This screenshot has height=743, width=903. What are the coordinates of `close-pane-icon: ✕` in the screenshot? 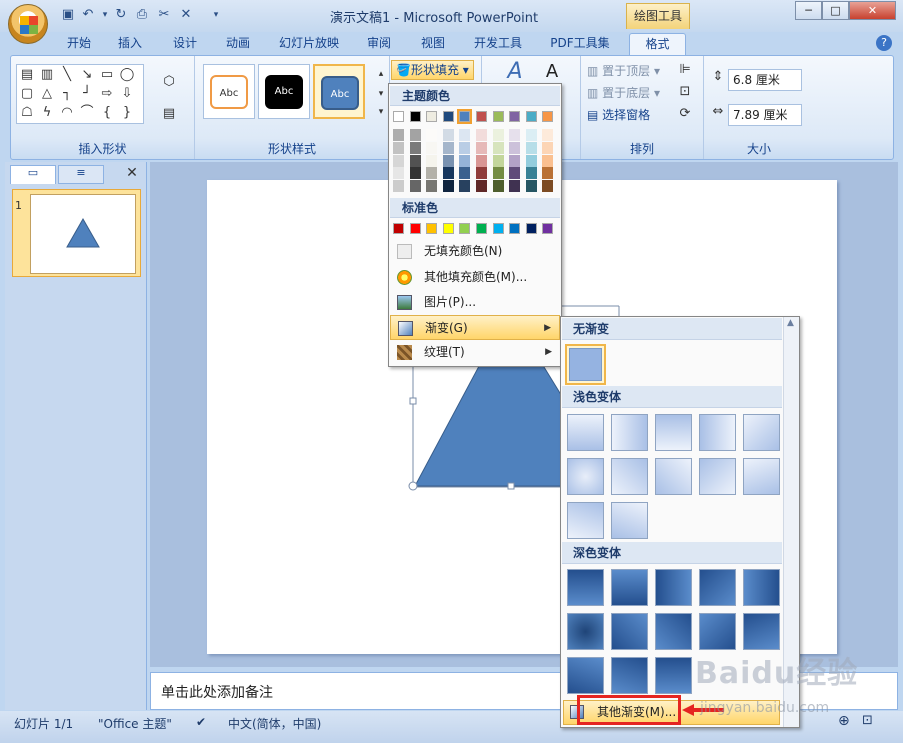 It's located at (132, 174).